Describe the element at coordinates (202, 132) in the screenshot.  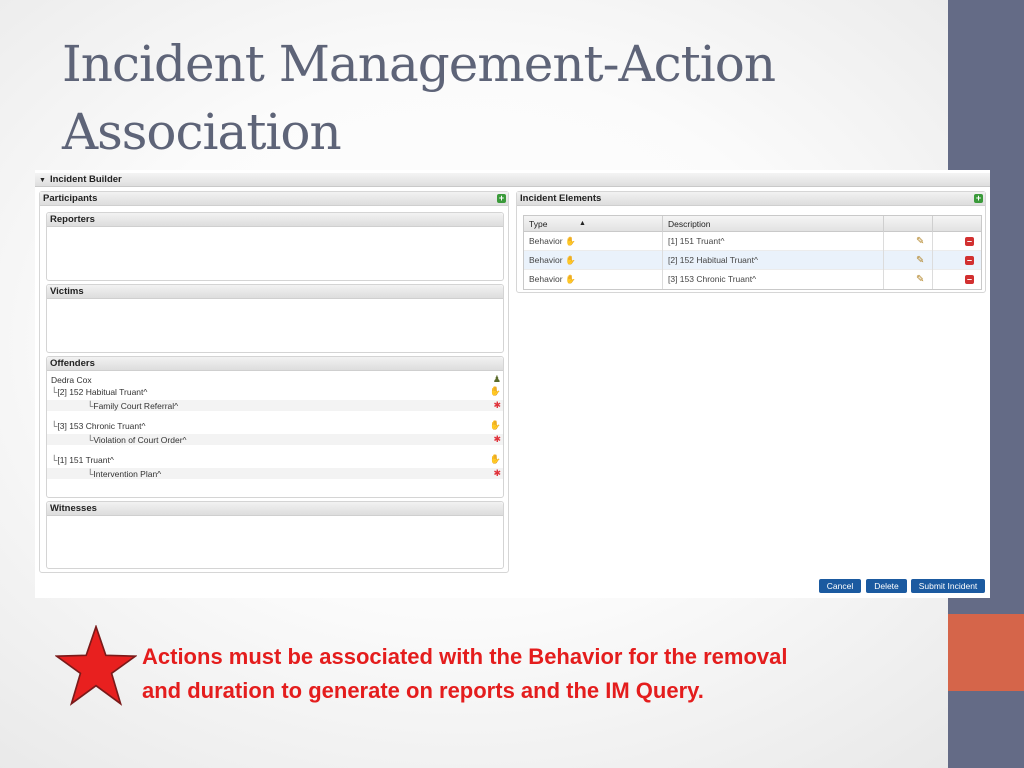
I see `title-line-2: Association` at that location.